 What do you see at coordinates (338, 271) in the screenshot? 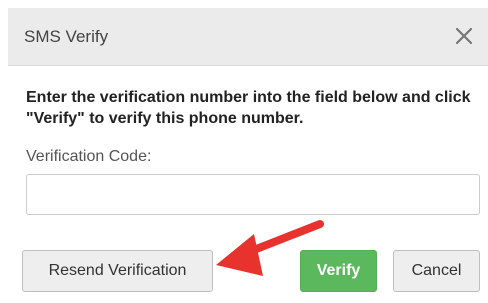
I see `verify-button: Verify` at bounding box center [338, 271].